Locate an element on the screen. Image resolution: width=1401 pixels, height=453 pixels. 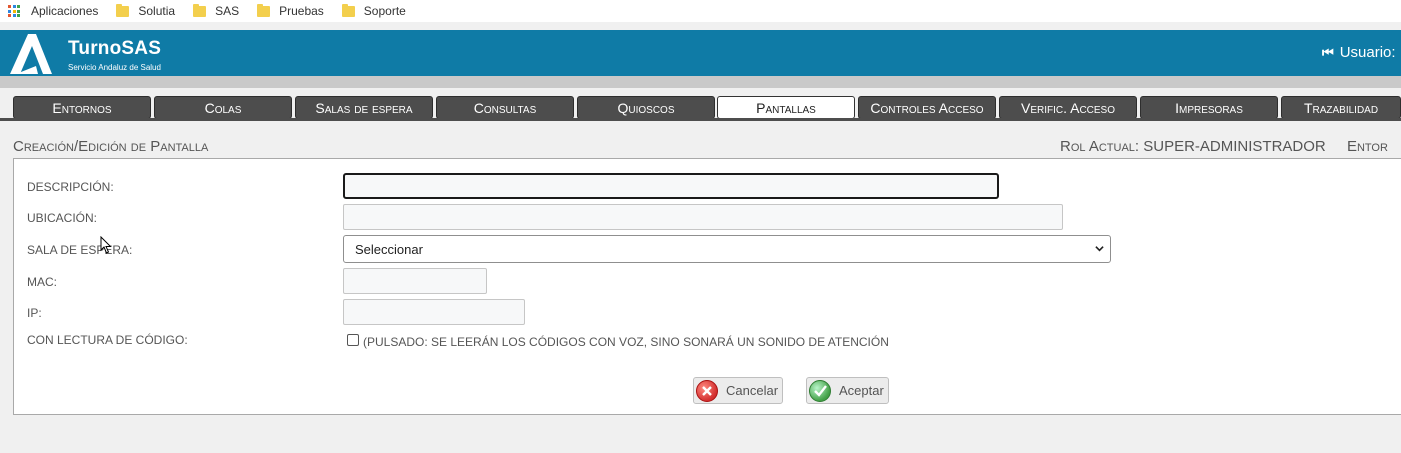
page-title: Creación/Edición de Pantalla is located at coordinates (111, 146).